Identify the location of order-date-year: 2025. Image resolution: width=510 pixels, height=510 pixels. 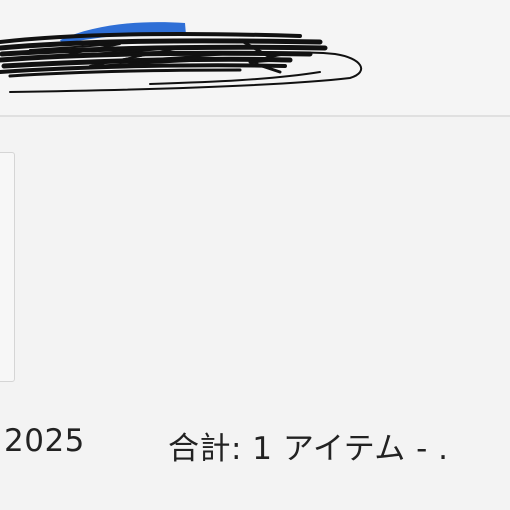
(44, 441).